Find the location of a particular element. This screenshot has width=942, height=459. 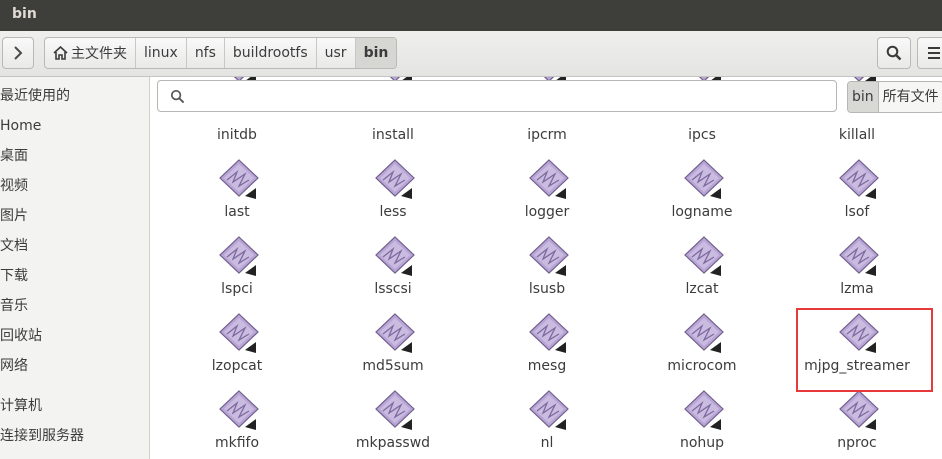

search-scope: bin 所有文件 is located at coordinates (894, 97).